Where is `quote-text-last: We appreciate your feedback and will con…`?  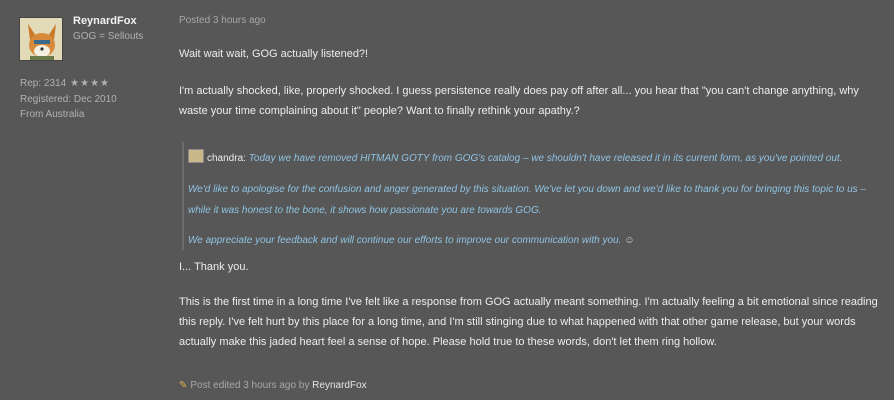
quote-text-last: We appreciate your feedback and will con… is located at coordinates (538, 240).